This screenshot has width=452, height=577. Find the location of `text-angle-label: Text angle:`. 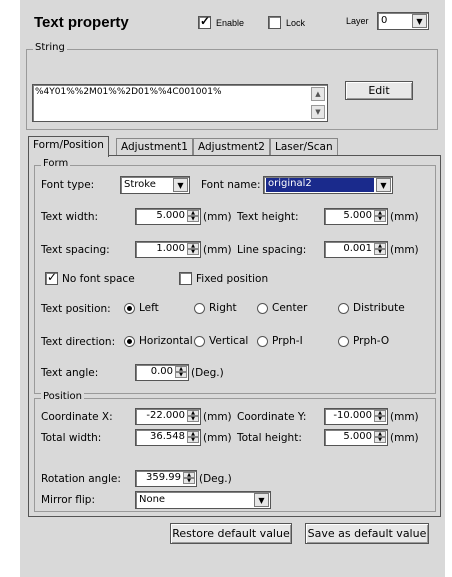

text-angle-label: Text angle: is located at coordinates (70, 373).